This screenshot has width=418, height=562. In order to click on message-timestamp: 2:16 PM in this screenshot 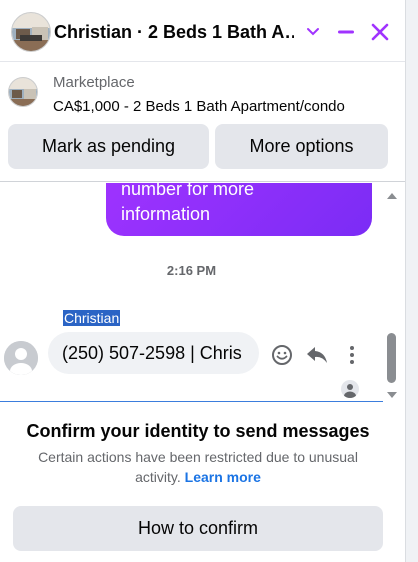, I will do `click(191, 270)`.